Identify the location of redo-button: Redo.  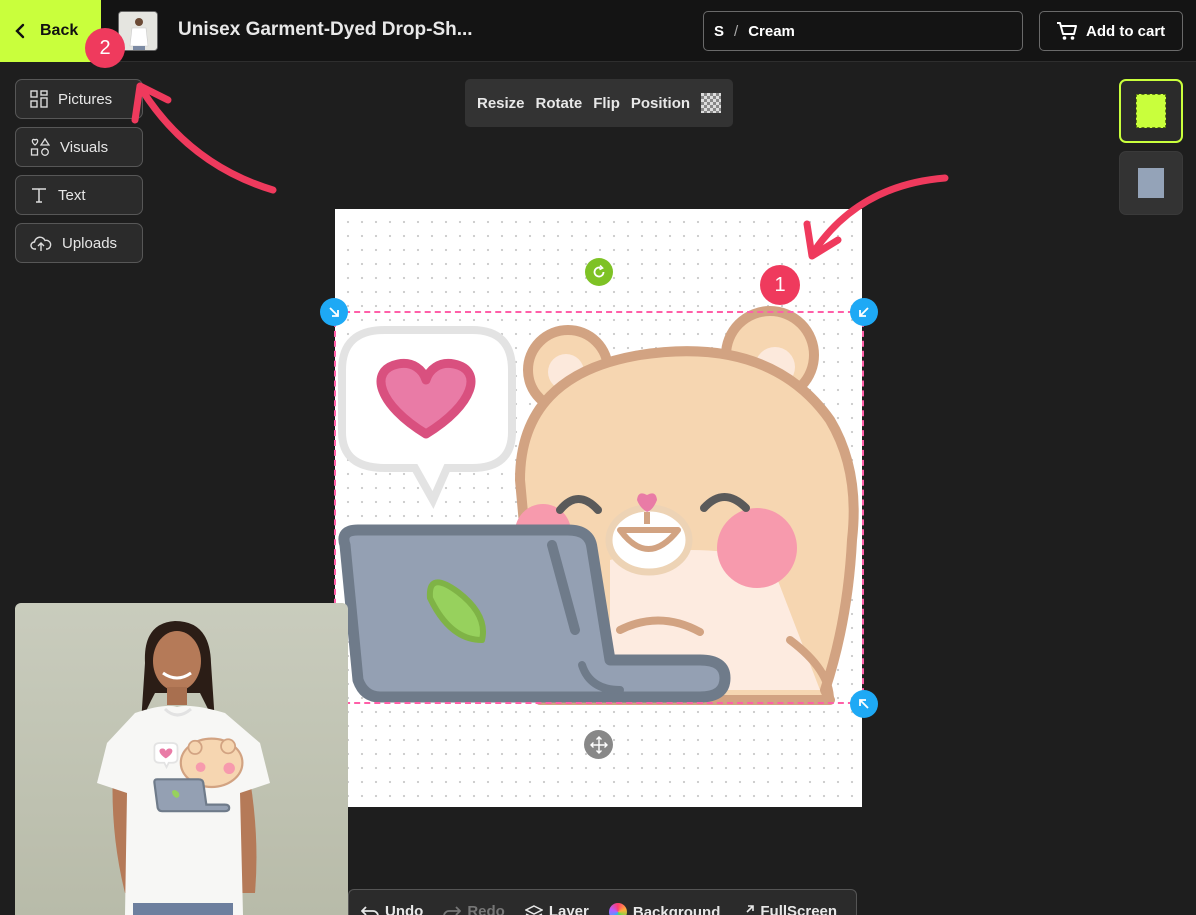
(474, 909).